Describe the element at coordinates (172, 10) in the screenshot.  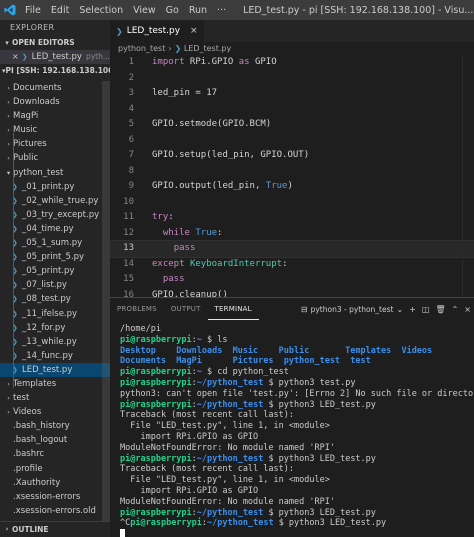
I see `menu-item: Go` at that location.